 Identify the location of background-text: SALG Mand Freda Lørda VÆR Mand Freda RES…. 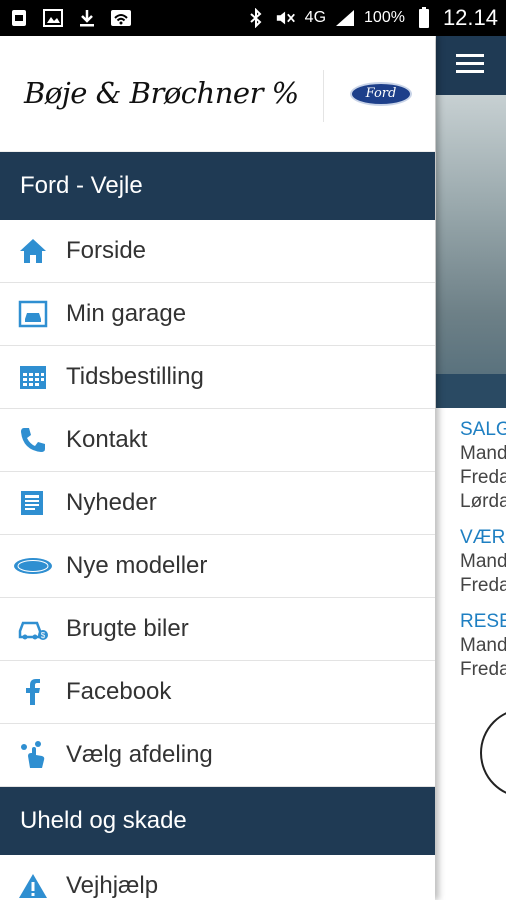
(471, 545).